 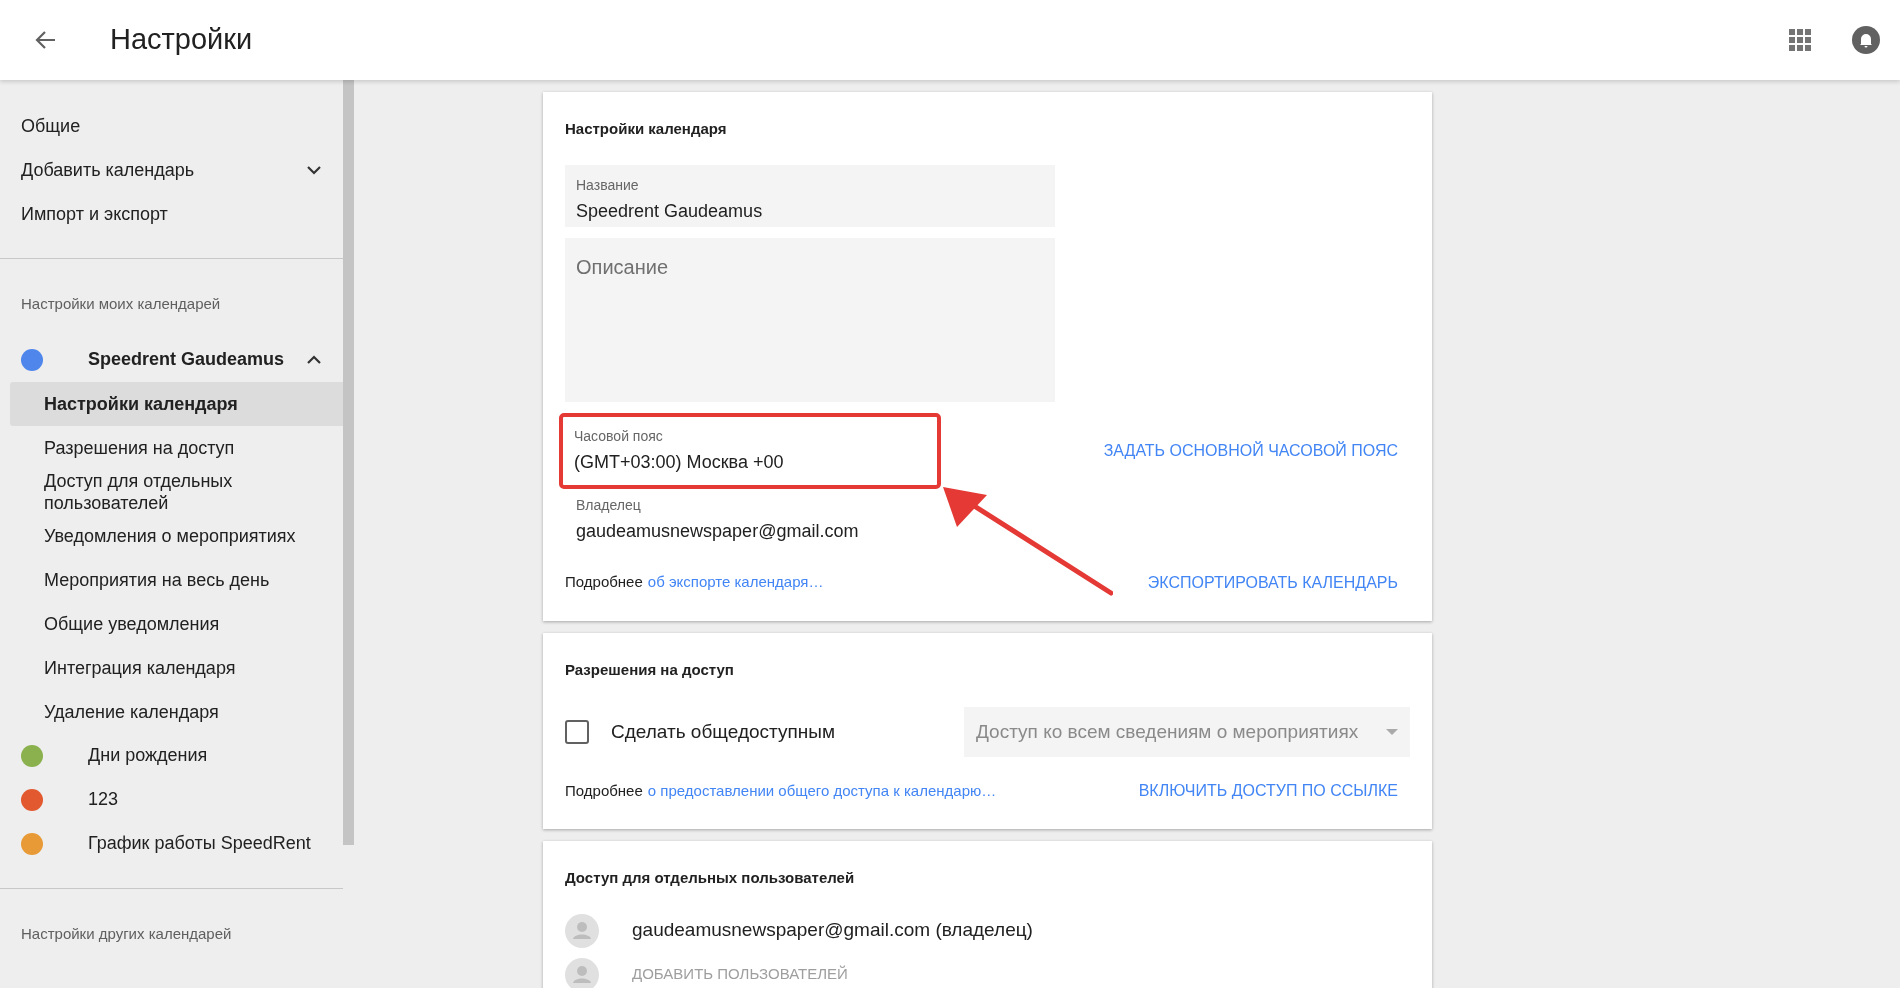 I want to click on calendar-item: Дни рождения, so click(x=171, y=755).